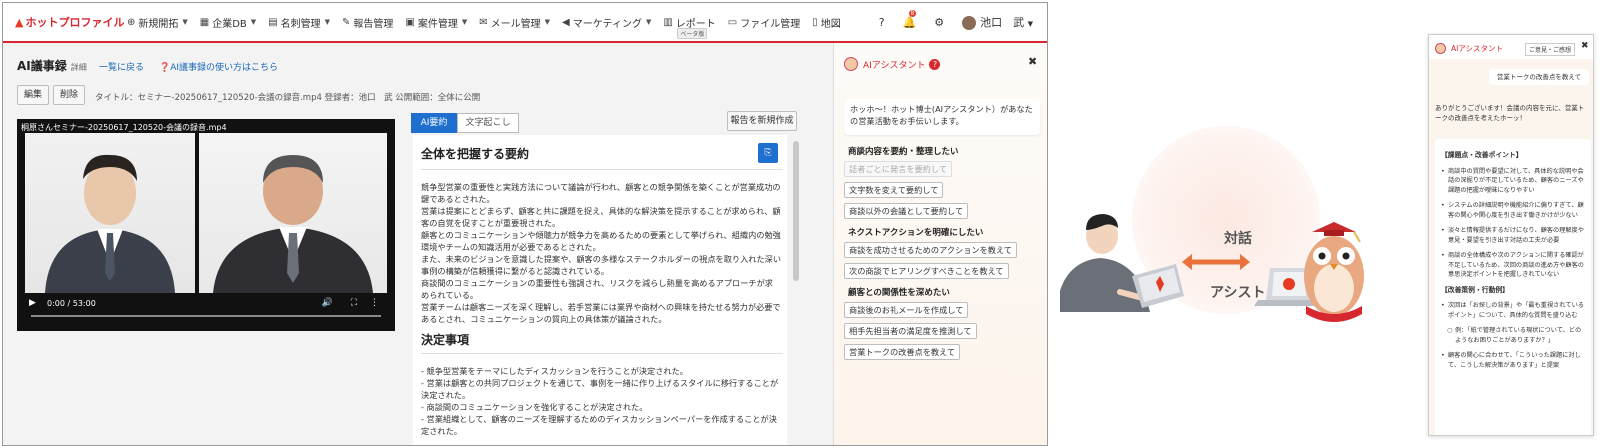  I want to click on nav-right: ? 🔔 8 ⚙ 池口 武 ▼, so click(947, 22).